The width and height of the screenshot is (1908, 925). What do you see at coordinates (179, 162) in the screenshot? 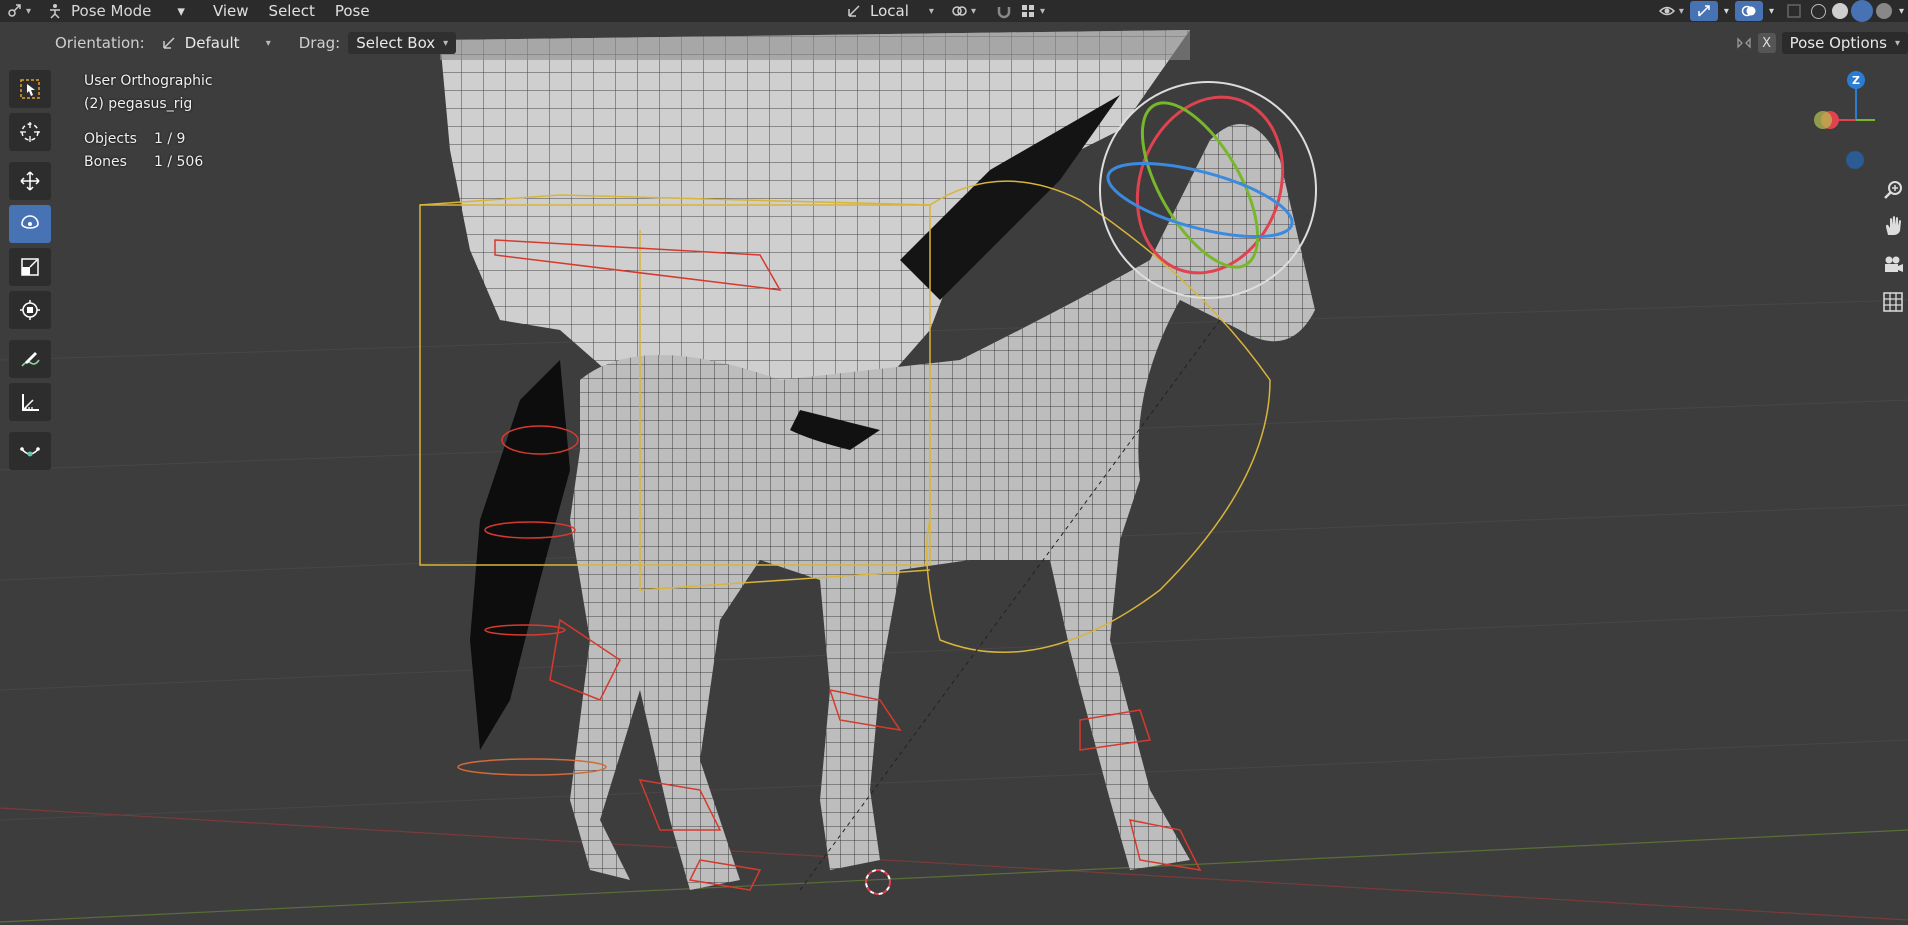
I see `bones-value: 1 / 506` at bounding box center [179, 162].